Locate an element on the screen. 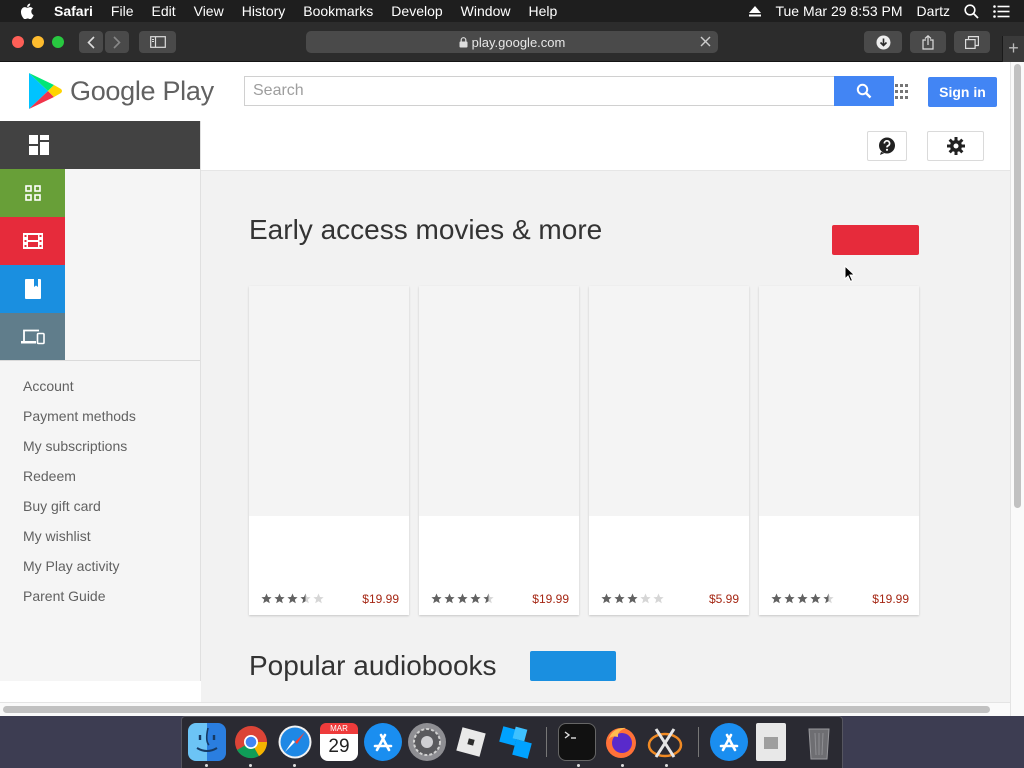  logo-text: Google Play is located at coordinates (142, 90).